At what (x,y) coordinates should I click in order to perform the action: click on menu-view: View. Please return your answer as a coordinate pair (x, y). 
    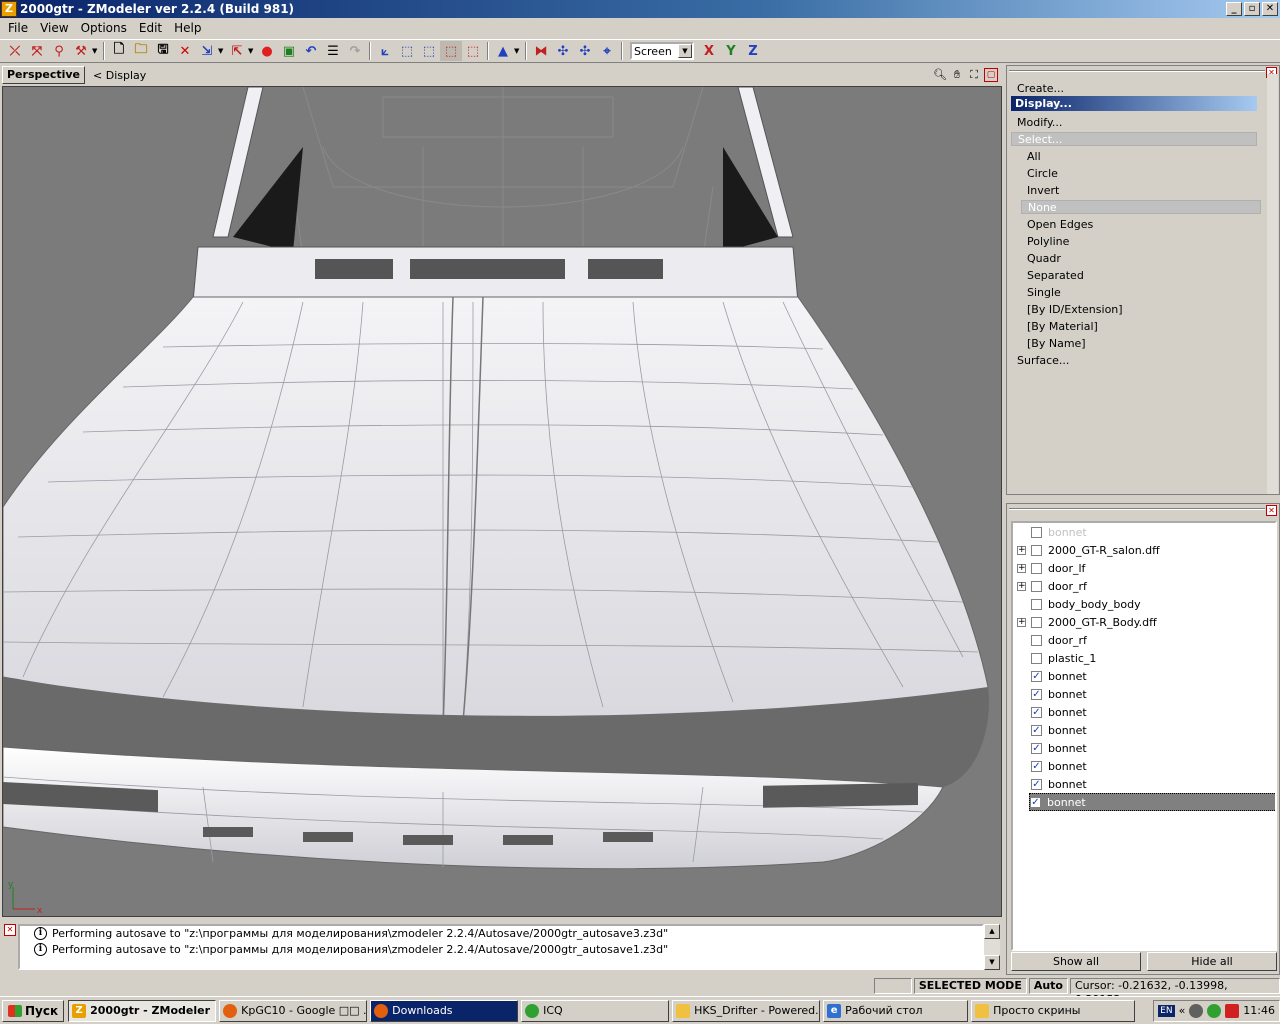
    Looking at the image, I should click on (54, 28).